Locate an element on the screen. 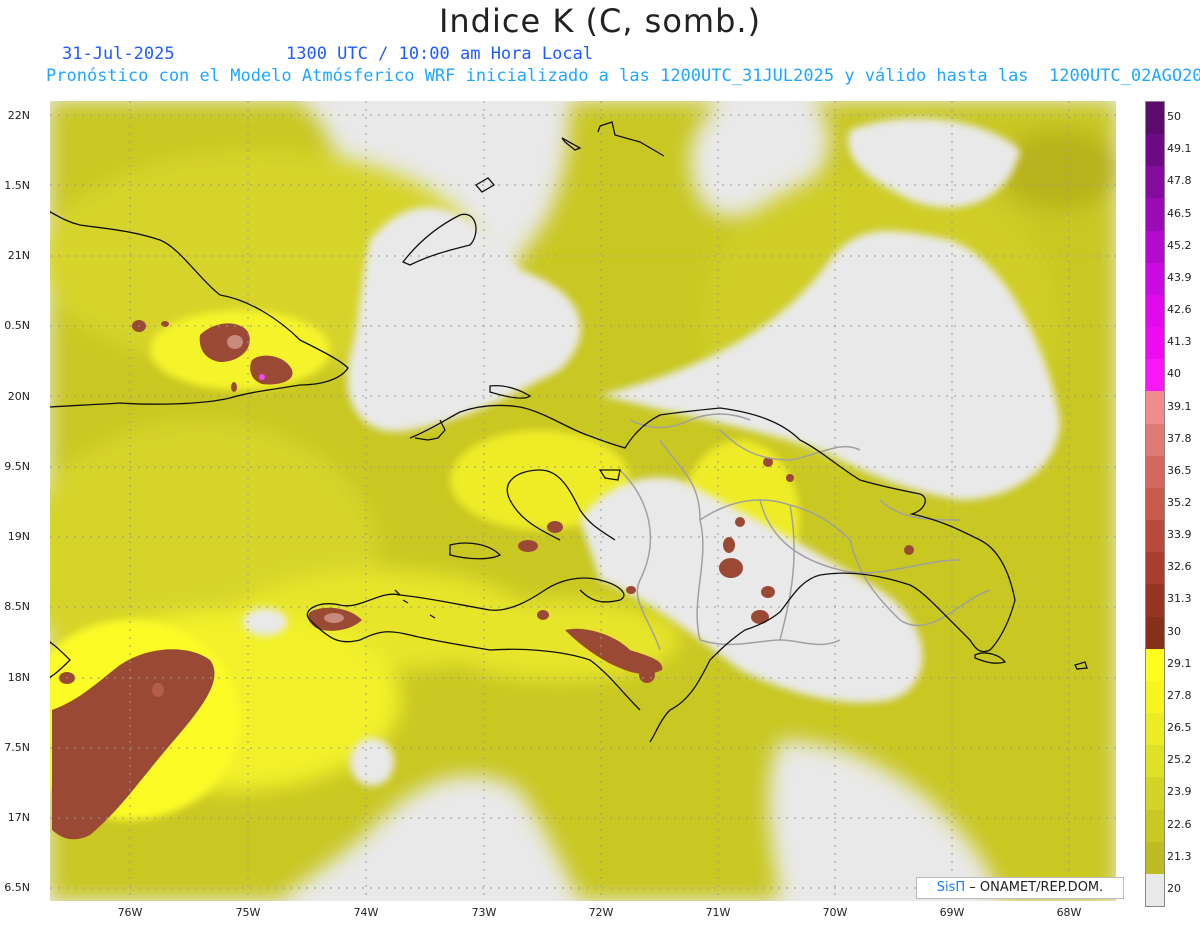 The image size is (1200, 927). forecast-date: 31-Jul-2025 is located at coordinates (118, 54).